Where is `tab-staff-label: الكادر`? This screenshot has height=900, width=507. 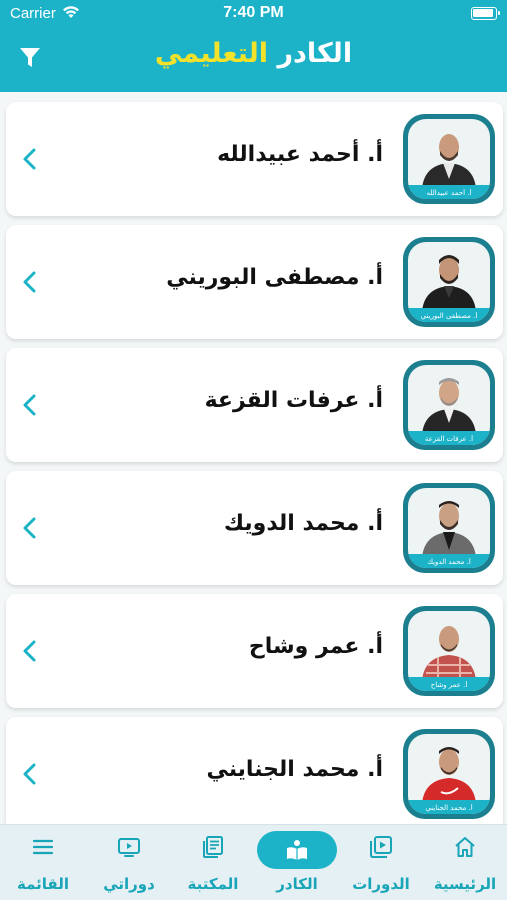 tab-staff-label: الكادر is located at coordinates (297, 884).